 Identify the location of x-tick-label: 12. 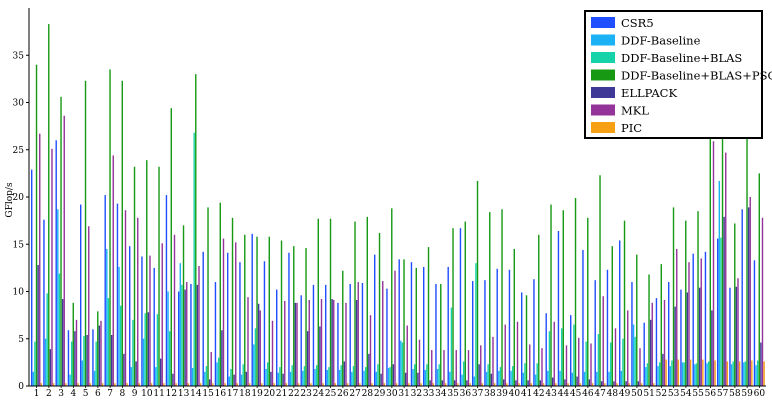
(171, 394).